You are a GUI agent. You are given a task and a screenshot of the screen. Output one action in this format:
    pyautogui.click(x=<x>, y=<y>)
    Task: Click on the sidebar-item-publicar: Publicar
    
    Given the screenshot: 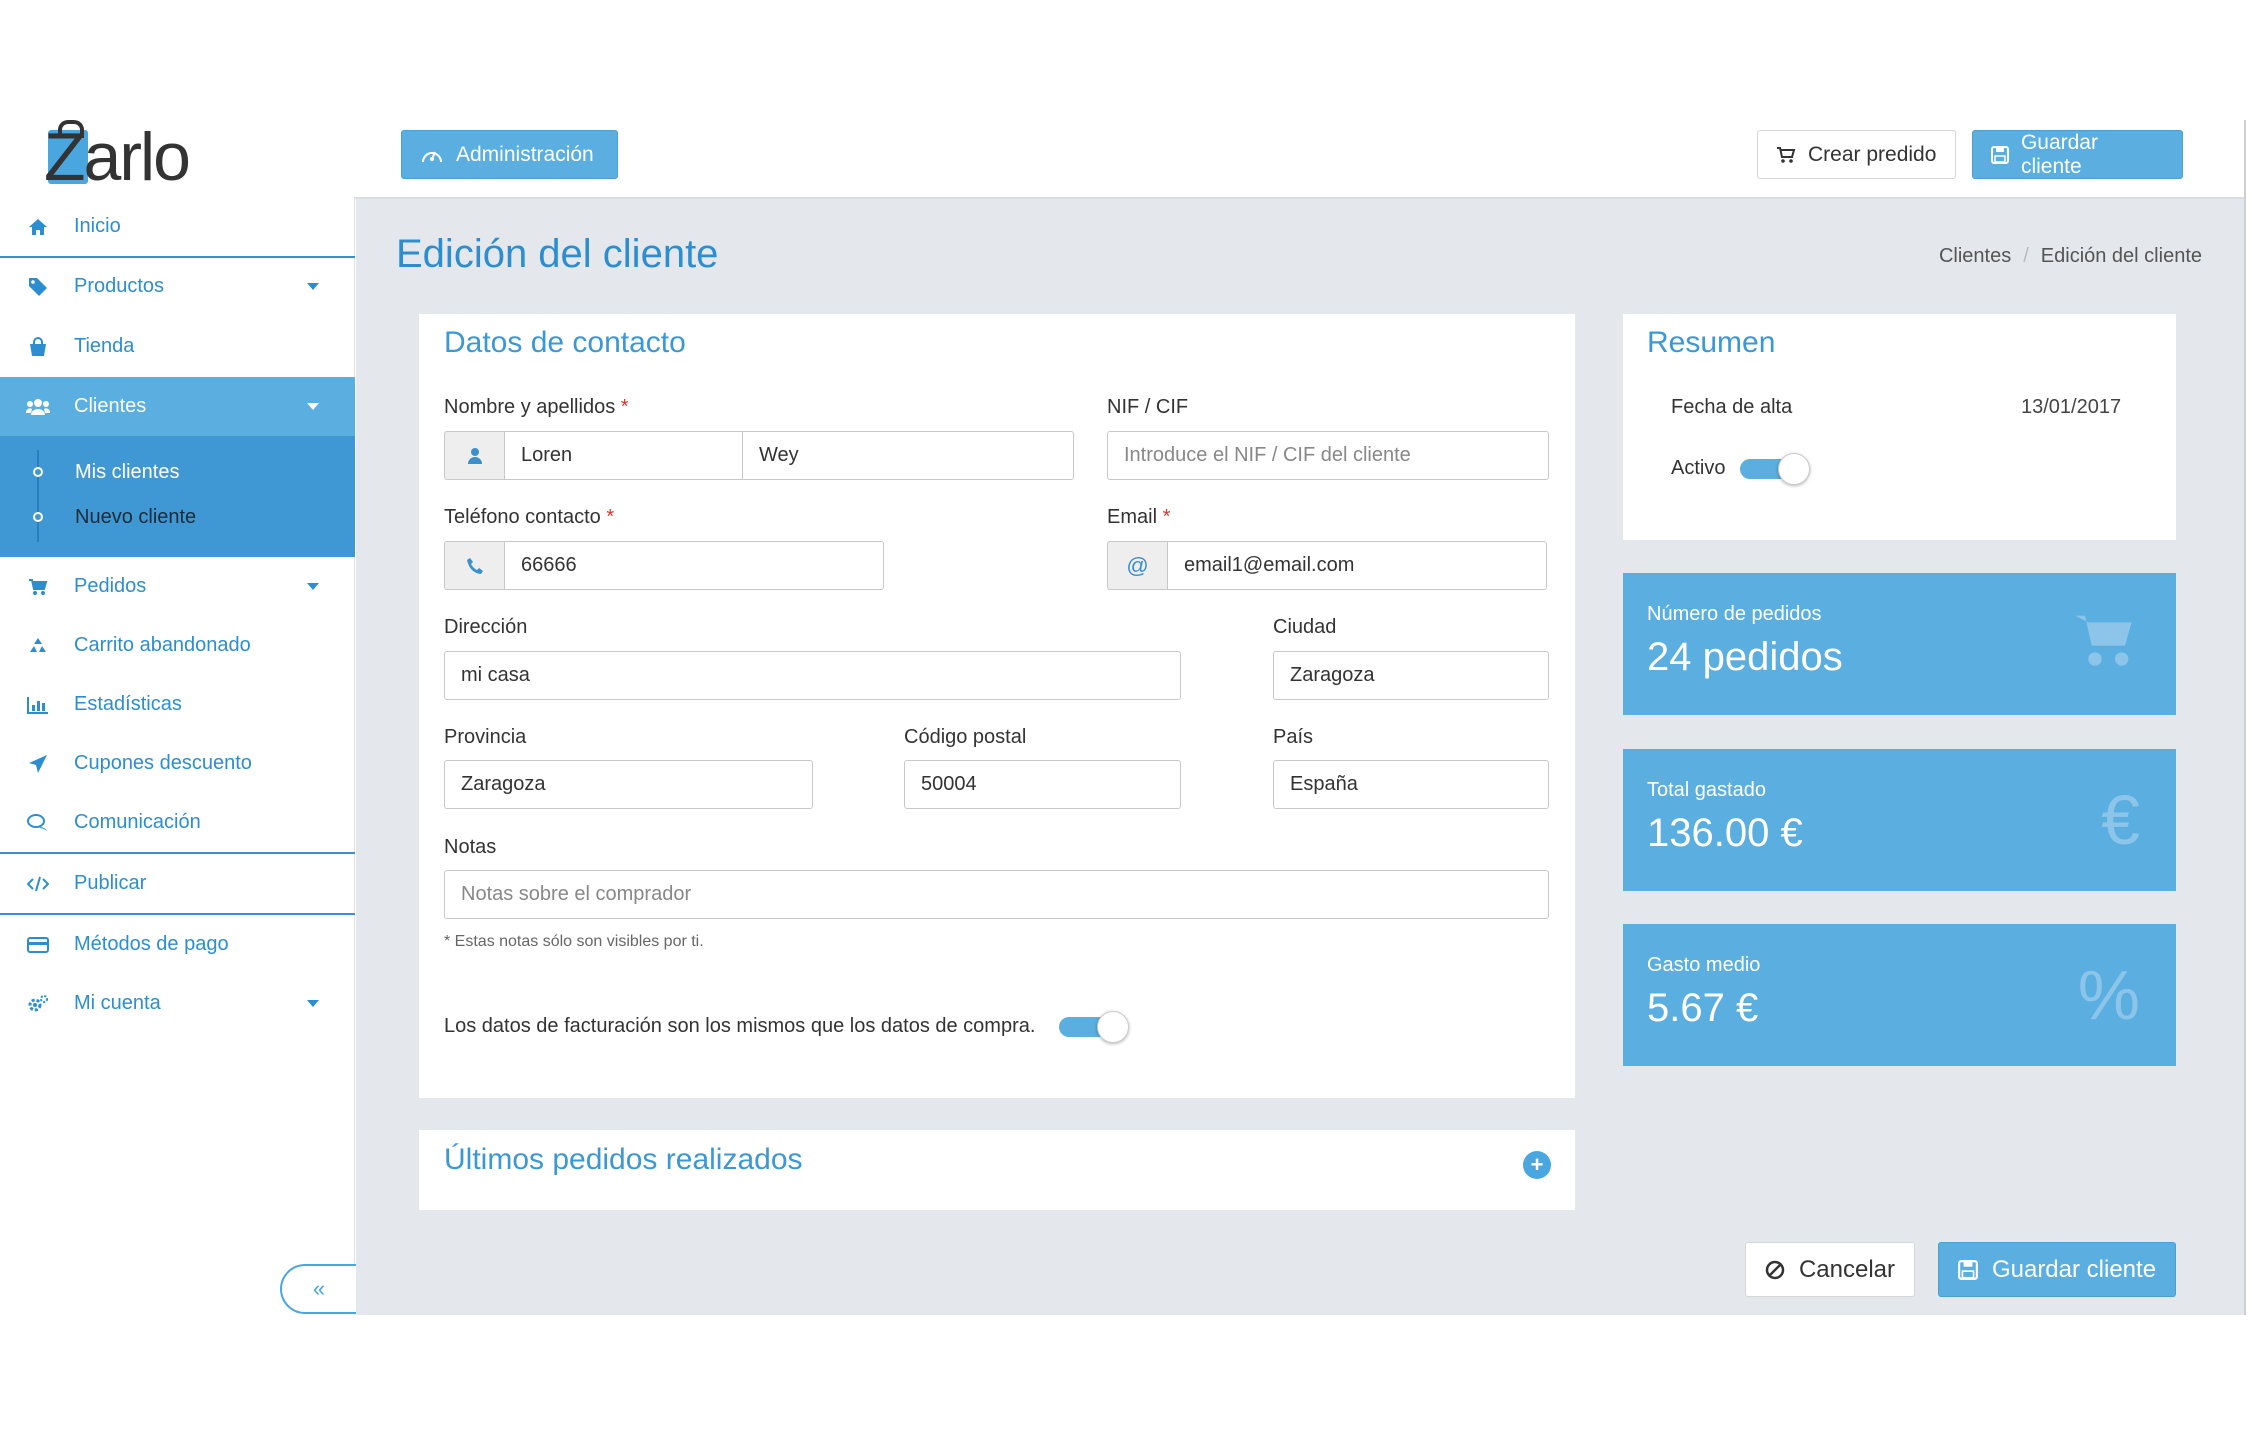 What is the action you would take?
    pyautogui.click(x=177, y=883)
    